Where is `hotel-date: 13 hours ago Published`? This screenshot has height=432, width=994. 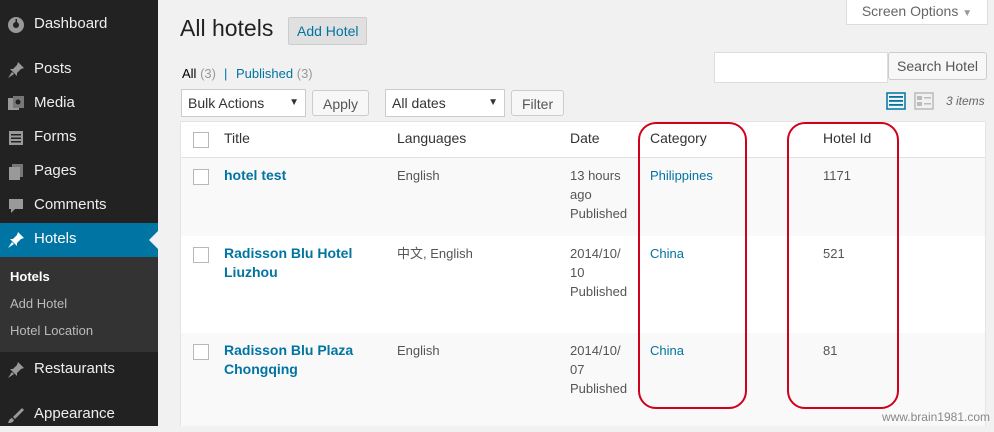 hotel-date: 13 hours ago Published is located at coordinates (598, 194).